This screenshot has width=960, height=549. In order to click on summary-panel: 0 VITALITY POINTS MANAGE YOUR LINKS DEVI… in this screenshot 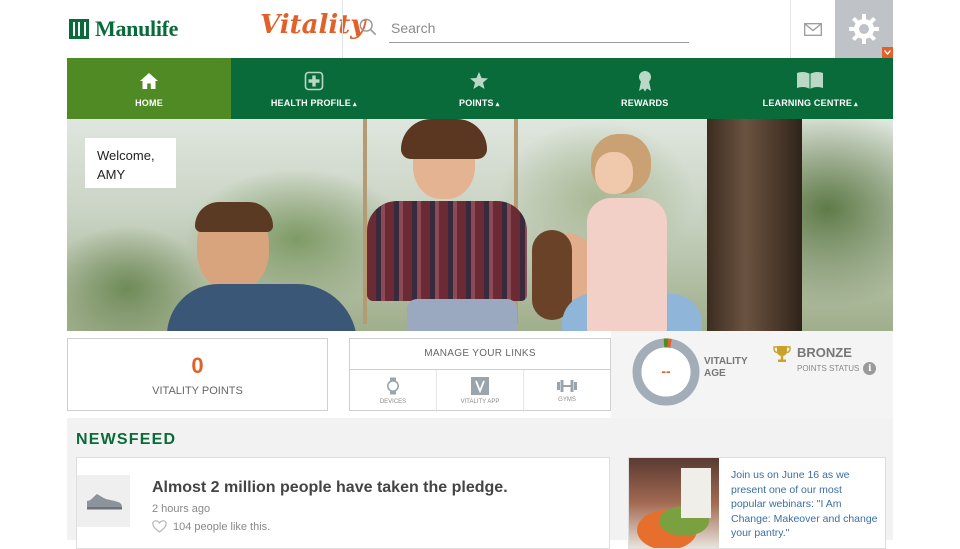, I will do `click(480, 374)`.